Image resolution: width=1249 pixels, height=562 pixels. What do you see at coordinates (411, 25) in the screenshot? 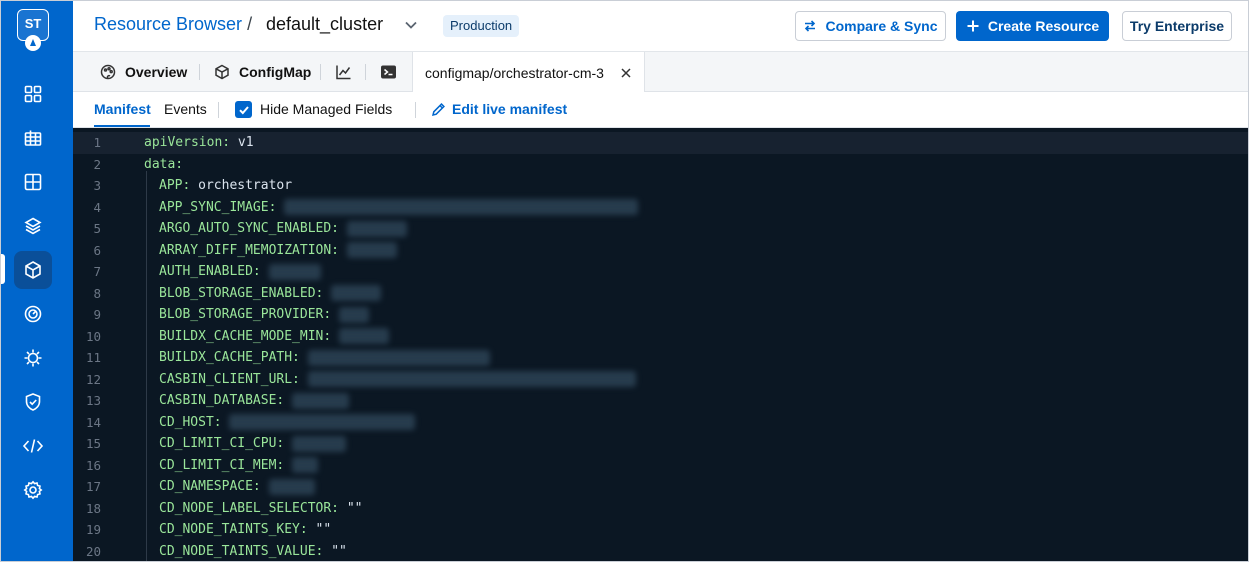
I see `chevron-down-icon` at bounding box center [411, 25].